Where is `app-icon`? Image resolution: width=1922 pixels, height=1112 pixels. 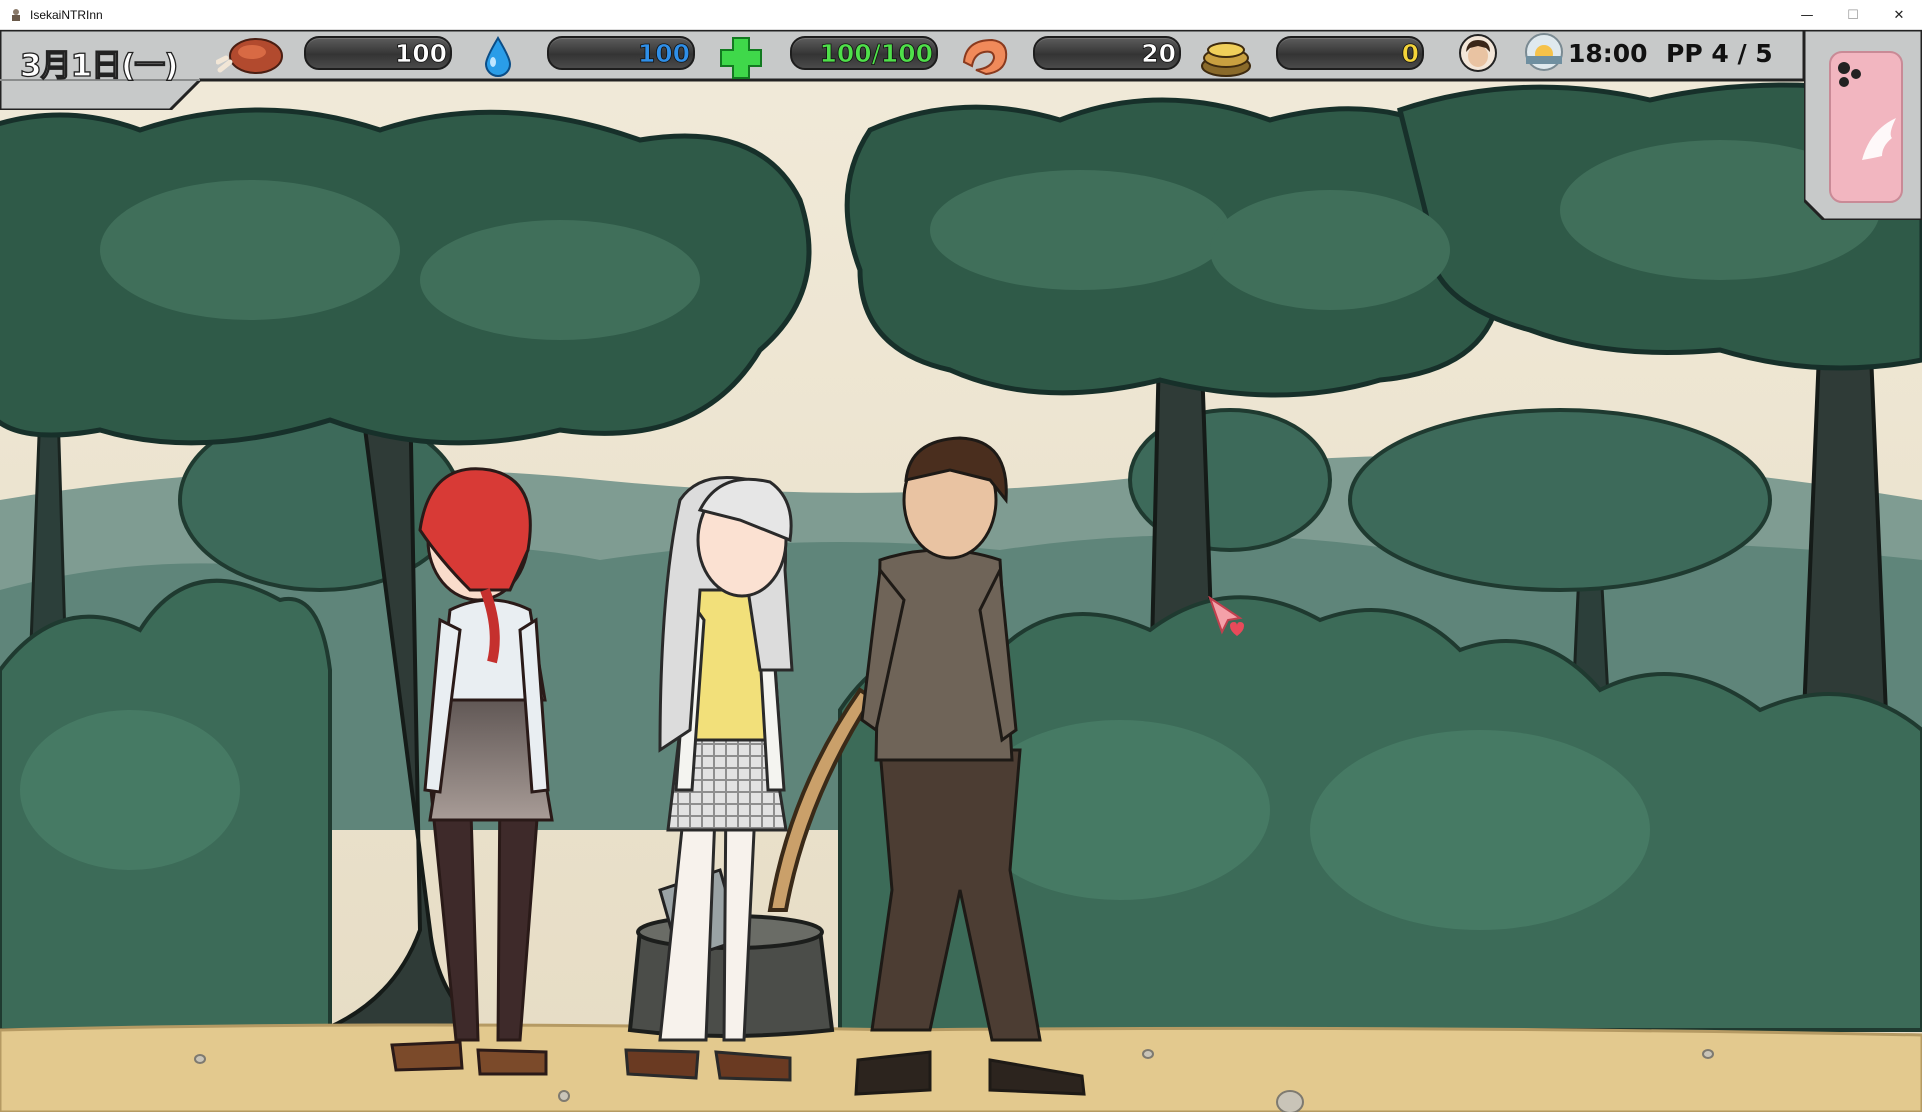
app-icon is located at coordinates (16, 15).